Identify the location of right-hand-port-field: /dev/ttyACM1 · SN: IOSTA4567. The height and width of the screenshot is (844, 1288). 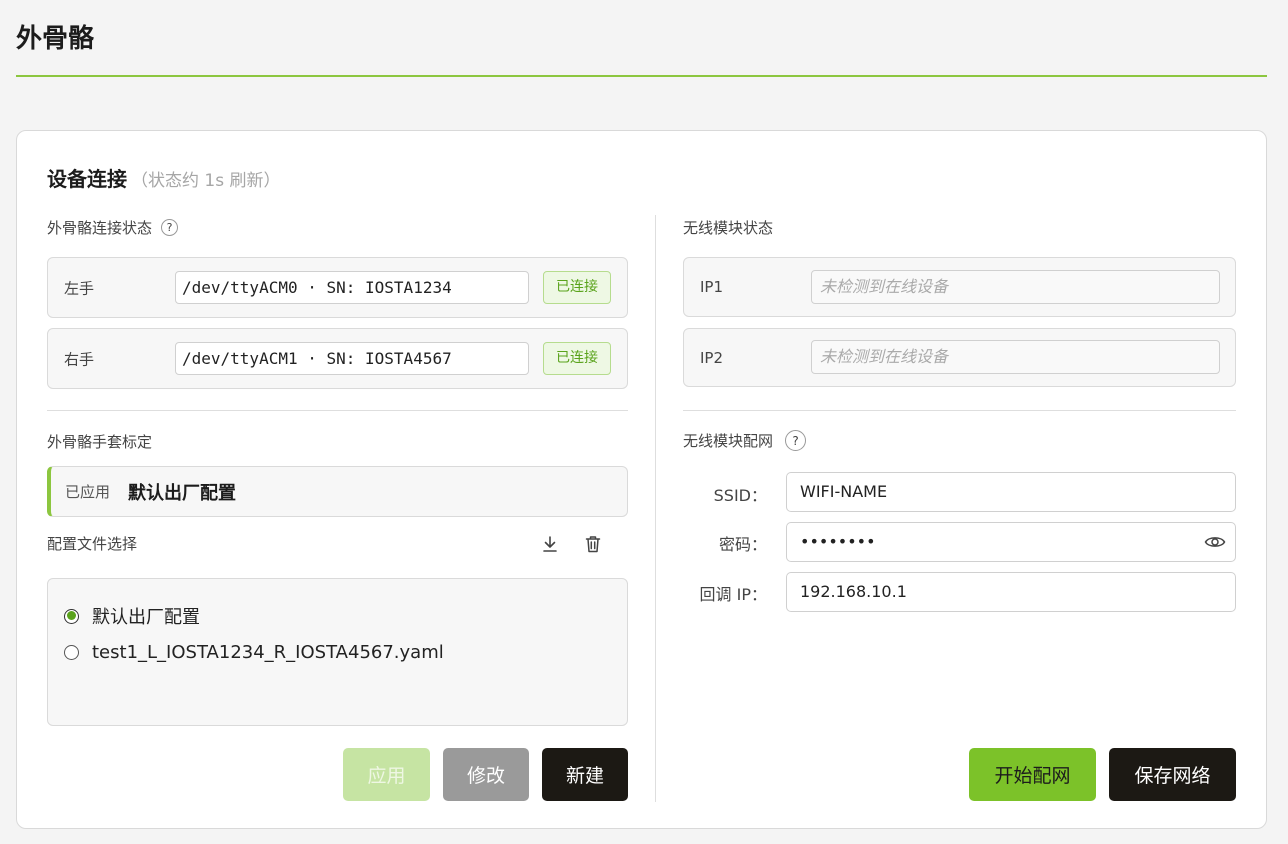
(352, 358).